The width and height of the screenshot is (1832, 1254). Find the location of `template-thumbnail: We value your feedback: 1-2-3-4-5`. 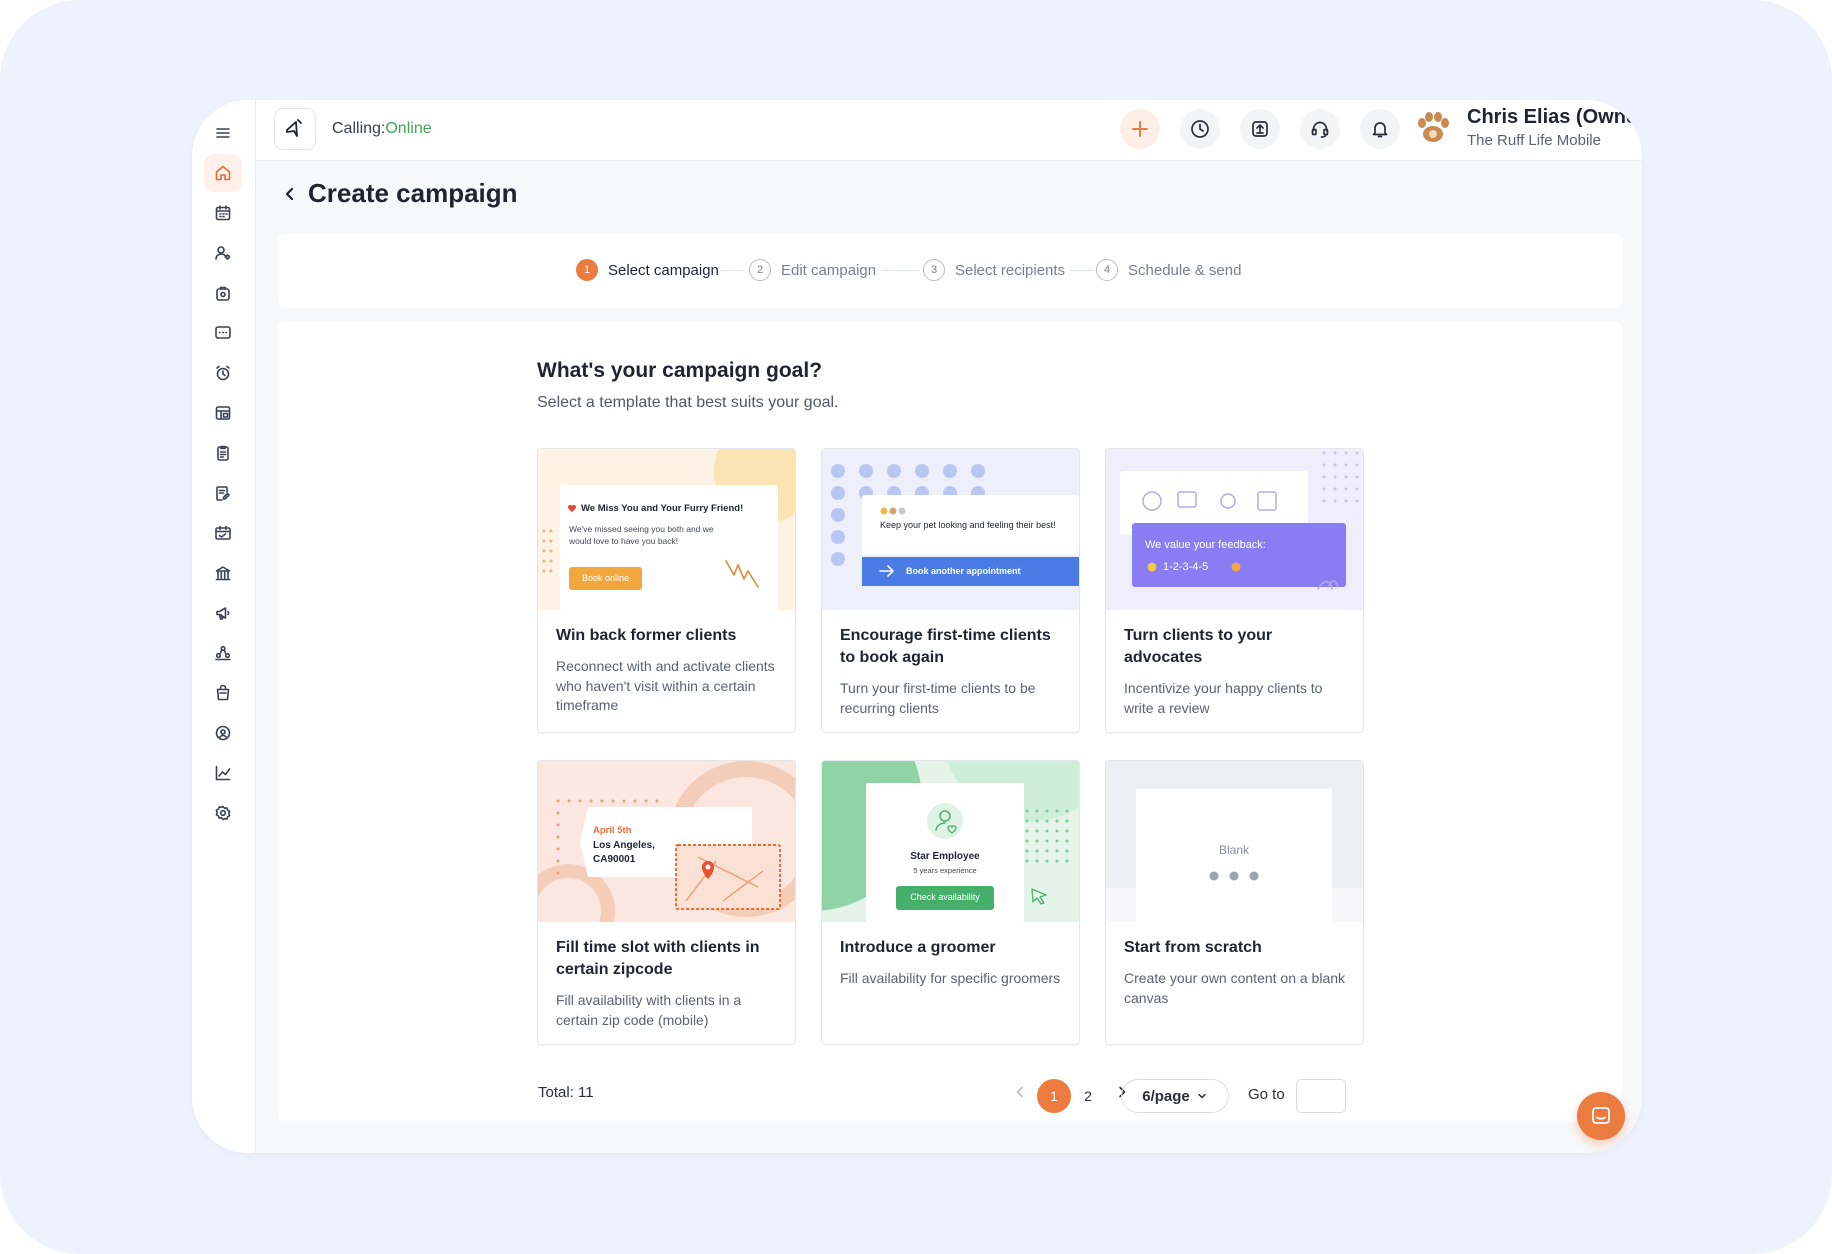

template-thumbnail: We value your feedback: 1-2-3-4-5 is located at coordinates (1234, 529).